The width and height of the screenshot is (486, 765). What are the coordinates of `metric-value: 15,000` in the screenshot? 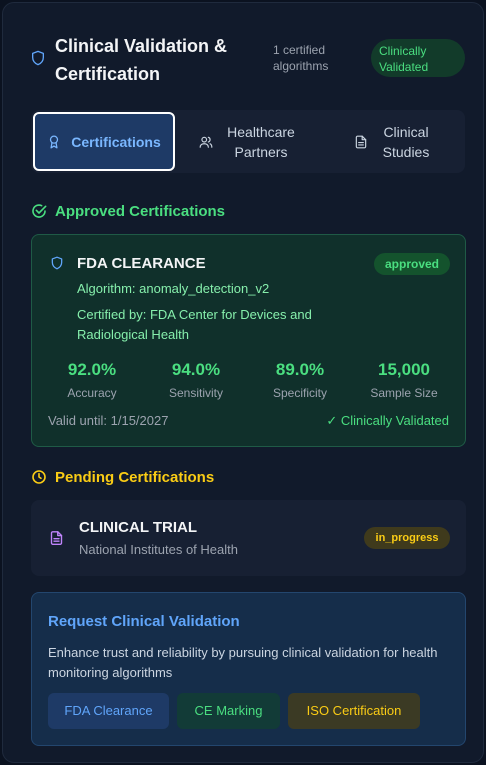 It's located at (404, 369).